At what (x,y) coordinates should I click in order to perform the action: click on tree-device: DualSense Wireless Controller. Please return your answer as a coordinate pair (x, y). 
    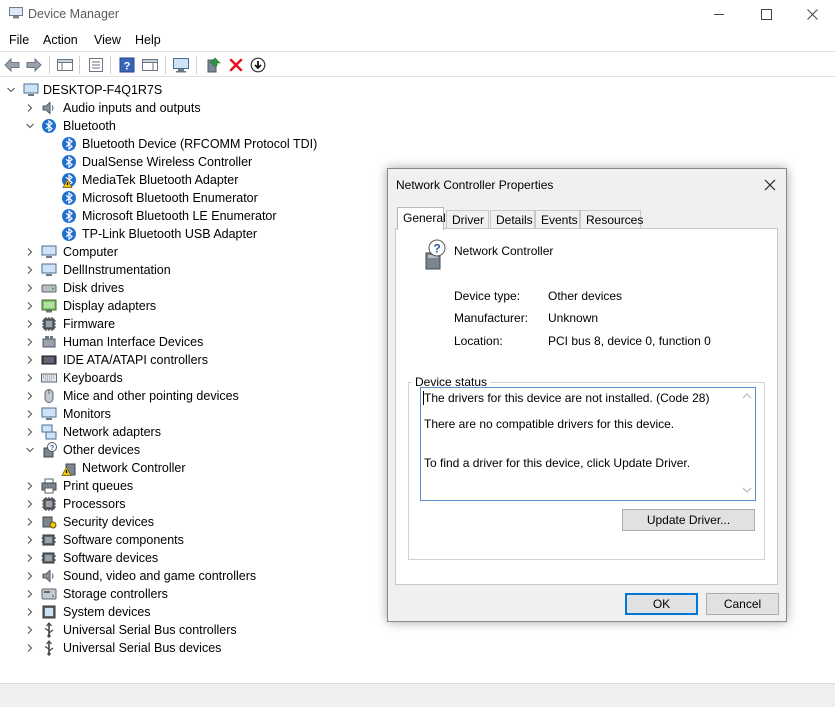
    Looking at the image, I should click on (170, 162).